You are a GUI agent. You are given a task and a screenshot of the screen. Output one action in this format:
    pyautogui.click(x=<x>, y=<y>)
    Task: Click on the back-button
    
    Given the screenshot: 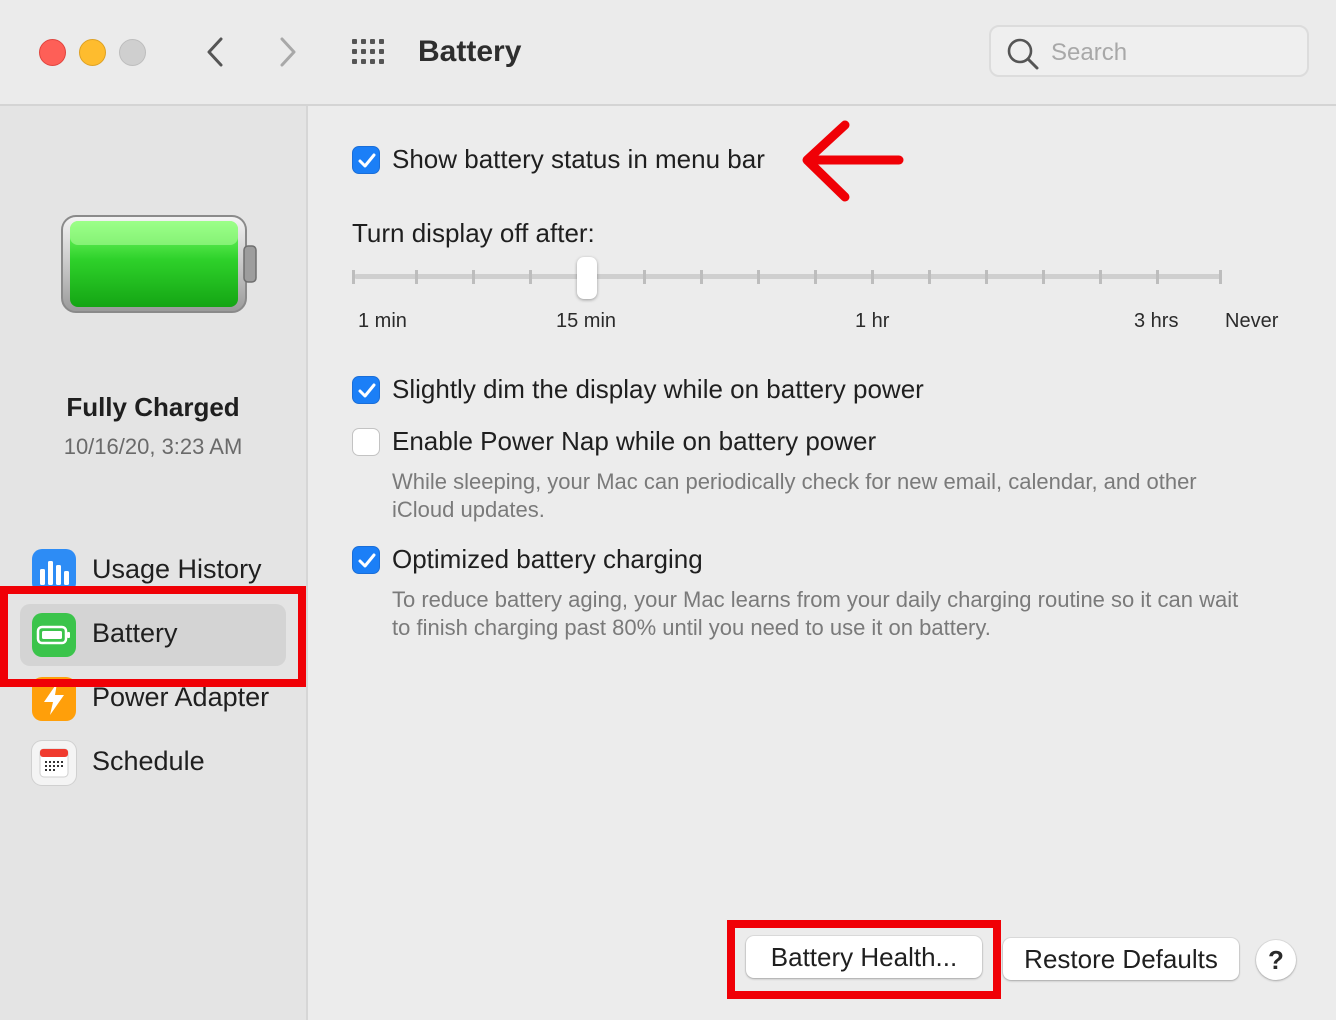 What is the action you would take?
    pyautogui.click(x=215, y=52)
    